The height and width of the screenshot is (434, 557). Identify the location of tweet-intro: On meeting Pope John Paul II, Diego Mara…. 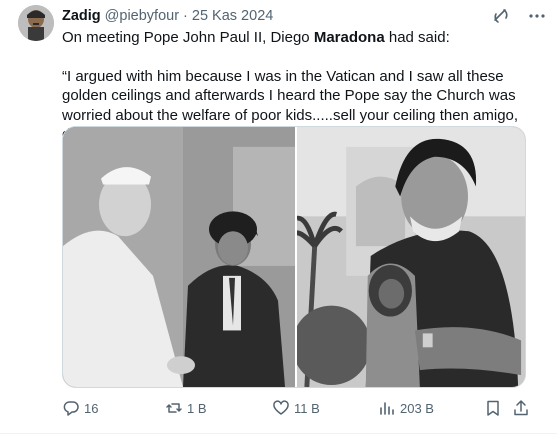
(297, 38).